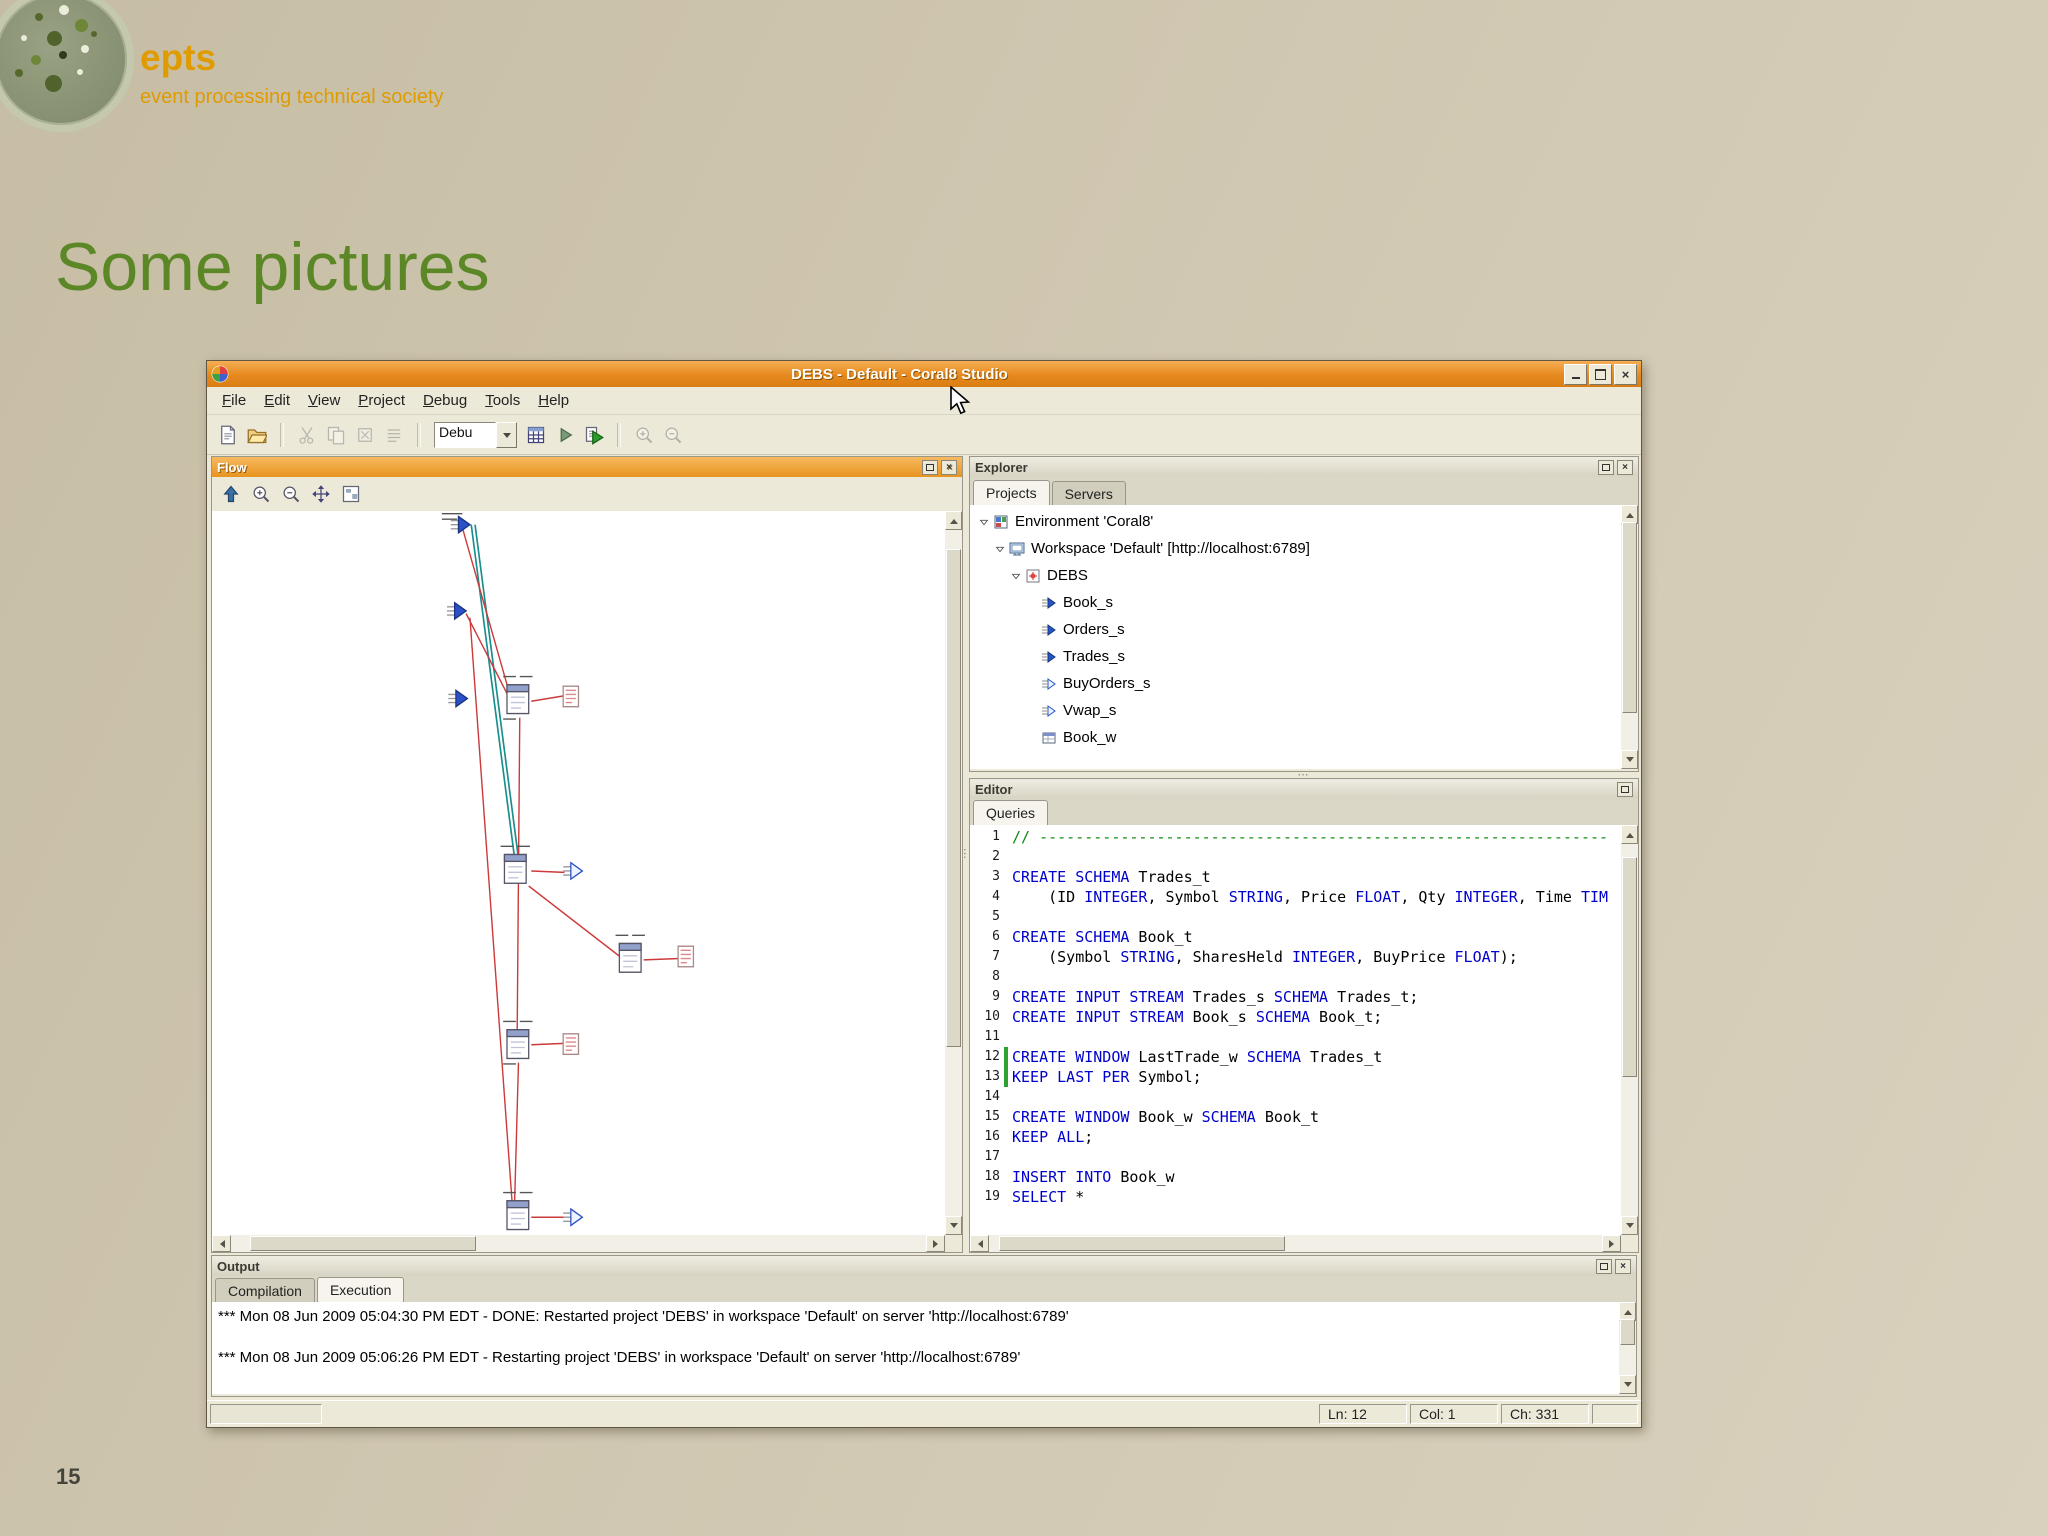  What do you see at coordinates (1011, 812) in the screenshot?
I see `editor-tab-queries: Queries` at bounding box center [1011, 812].